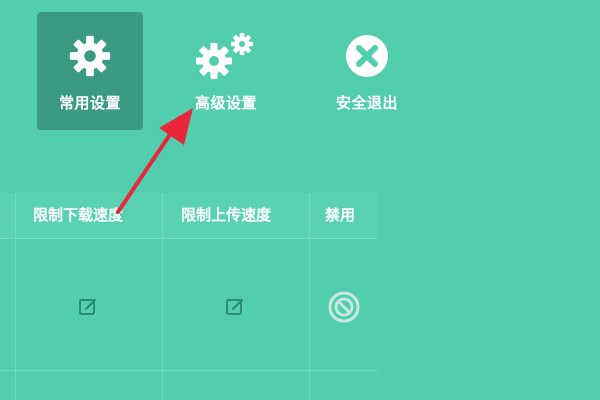 Image resolution: width=600 pixels, height=400 pixels. Describe the element at coordinates (226, 215) in the screenshot. I see `column-header-upload-limit: 限制上传速度` at that location.